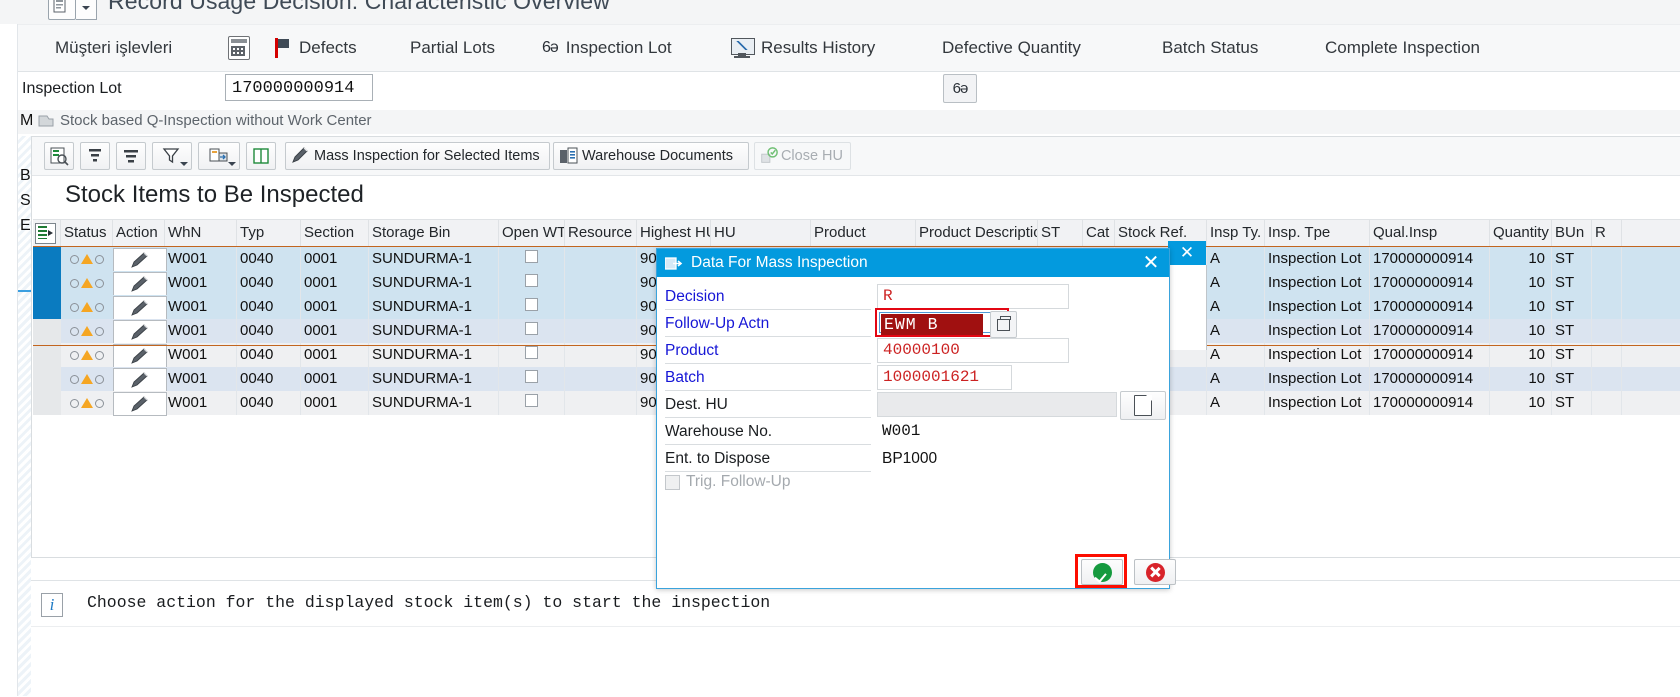  I want to click on column-header-qualinsp: Qual.Insp, so click(1430, 233).